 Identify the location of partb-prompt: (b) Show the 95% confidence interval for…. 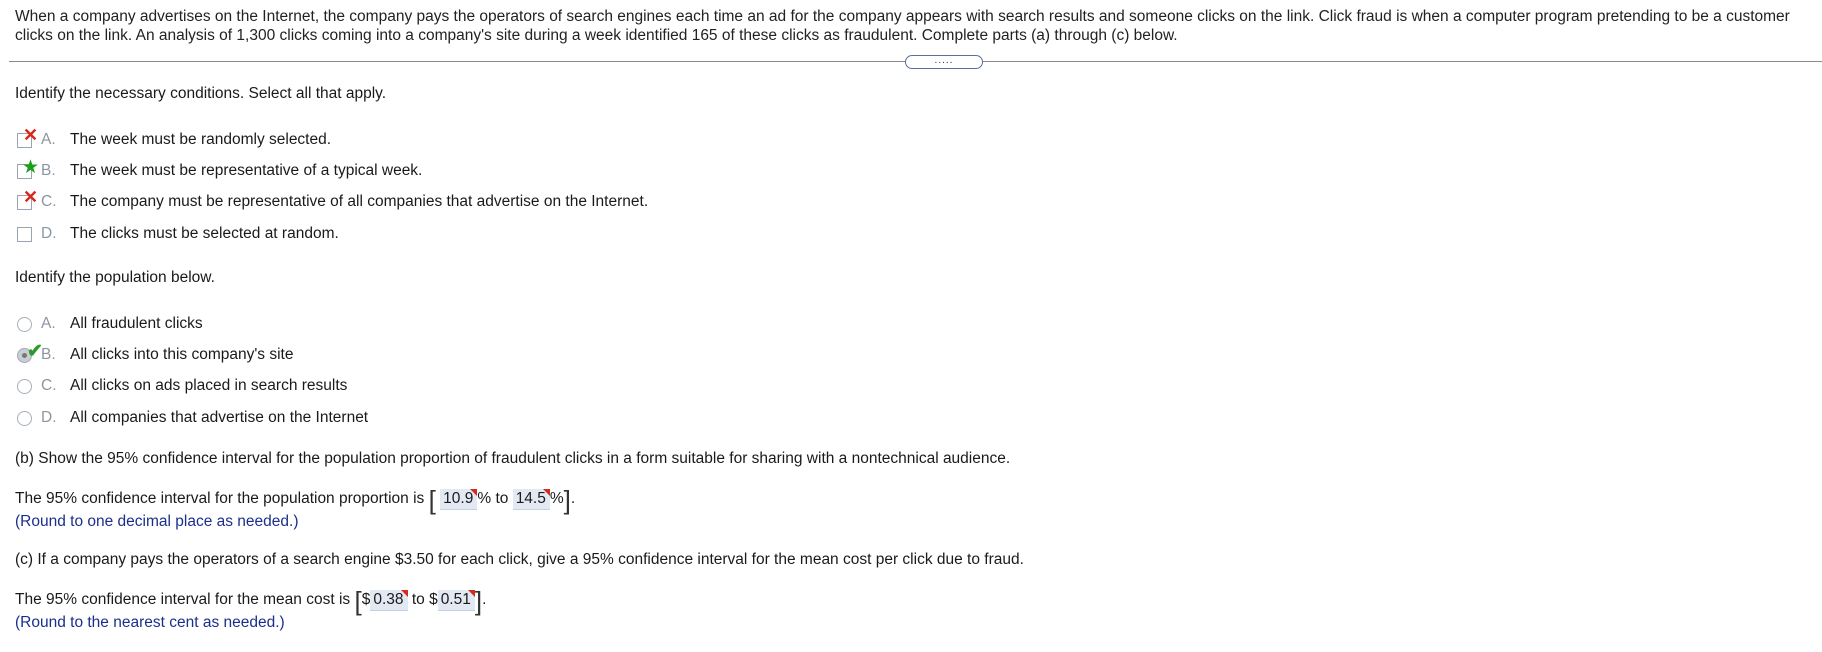
(513, 458).